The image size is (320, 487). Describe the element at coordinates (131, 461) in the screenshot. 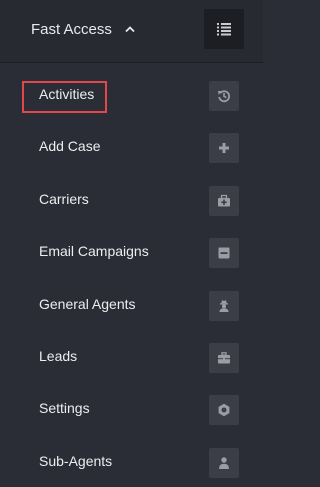

I see `menu-item-sub-agents: Sub-Agents` at that location.